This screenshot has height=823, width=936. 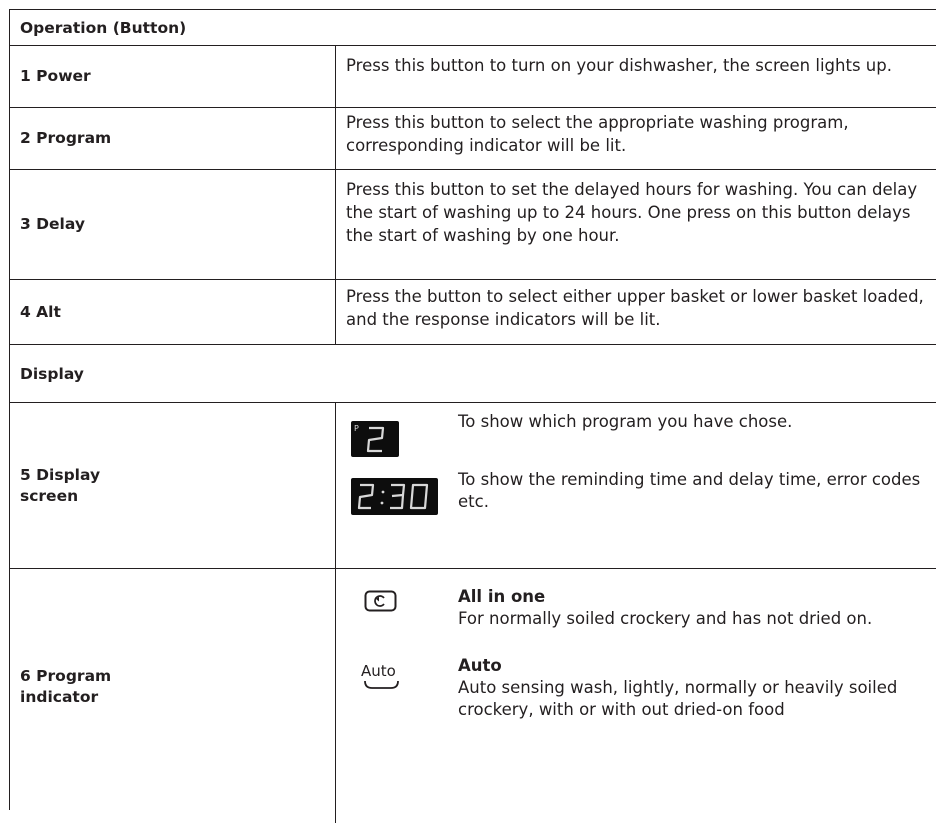 What do you see at coordinates (55, 76) in the screenshot?
I see `row-label-power: 1 Power` at bounding box center [55, 76].